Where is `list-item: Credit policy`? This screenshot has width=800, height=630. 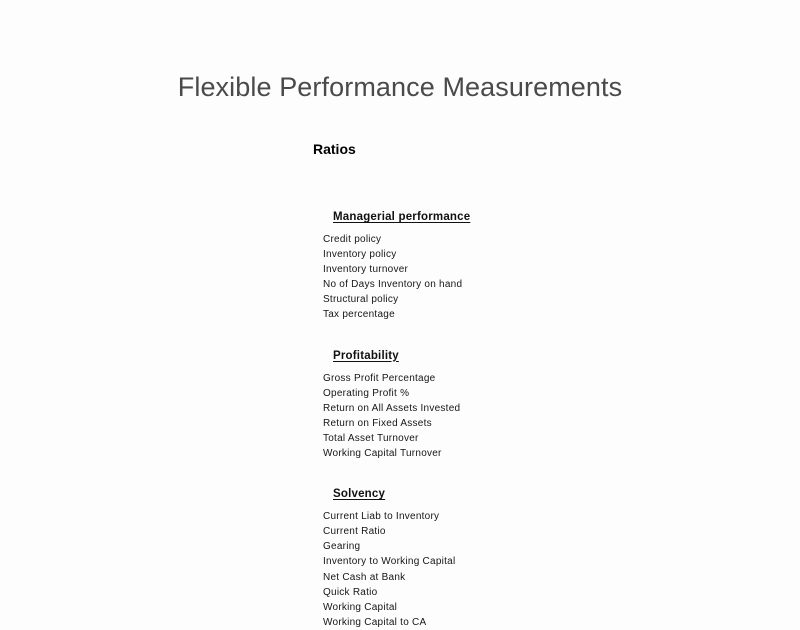 list-item: Credit policy is located at coordinates (352, 239).